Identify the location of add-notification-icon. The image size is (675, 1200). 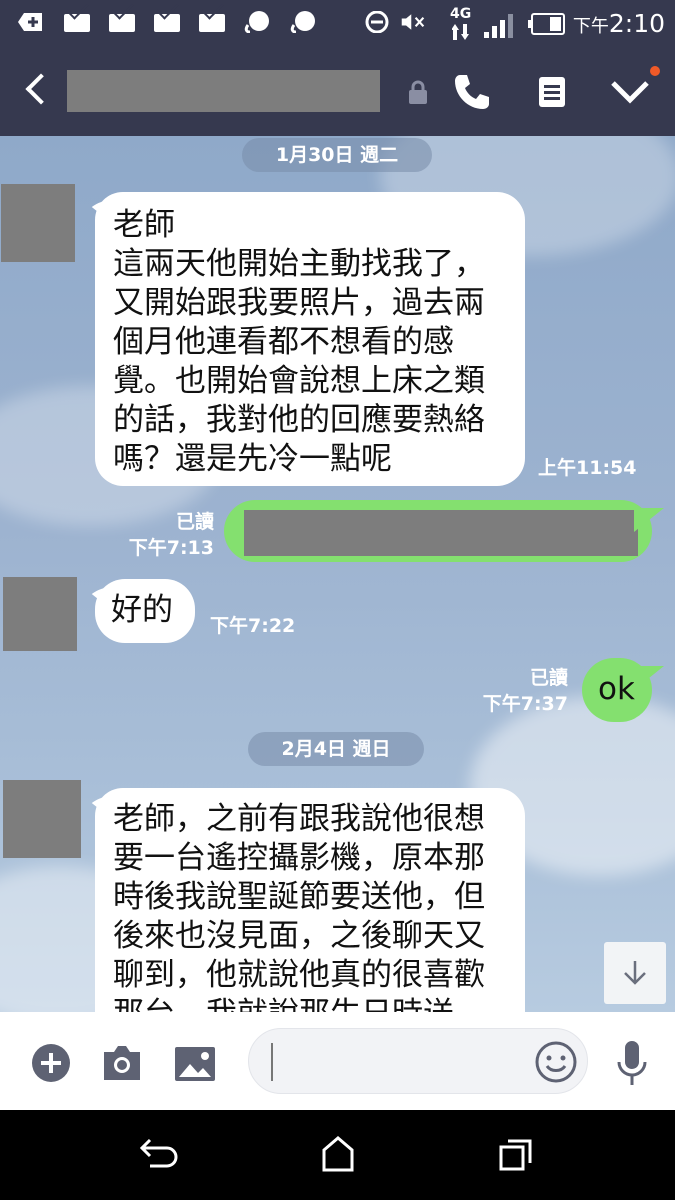
(30, 22).